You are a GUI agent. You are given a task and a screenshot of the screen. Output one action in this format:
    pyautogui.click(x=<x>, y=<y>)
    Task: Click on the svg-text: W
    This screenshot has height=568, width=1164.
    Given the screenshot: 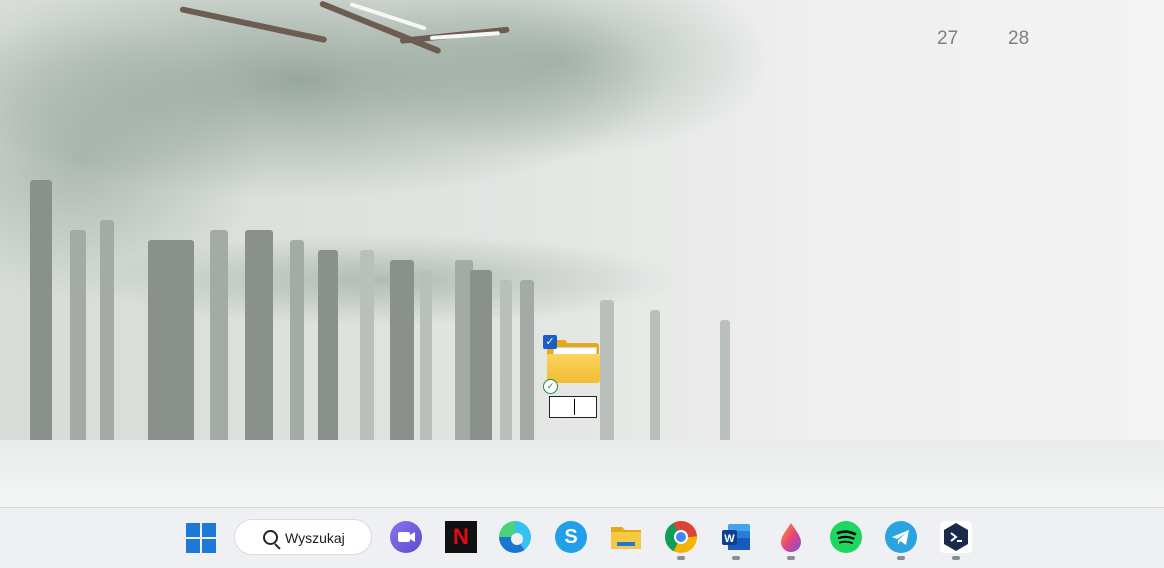 What is the action you would take?
    pyautogui.click(x=729, y=539)
    